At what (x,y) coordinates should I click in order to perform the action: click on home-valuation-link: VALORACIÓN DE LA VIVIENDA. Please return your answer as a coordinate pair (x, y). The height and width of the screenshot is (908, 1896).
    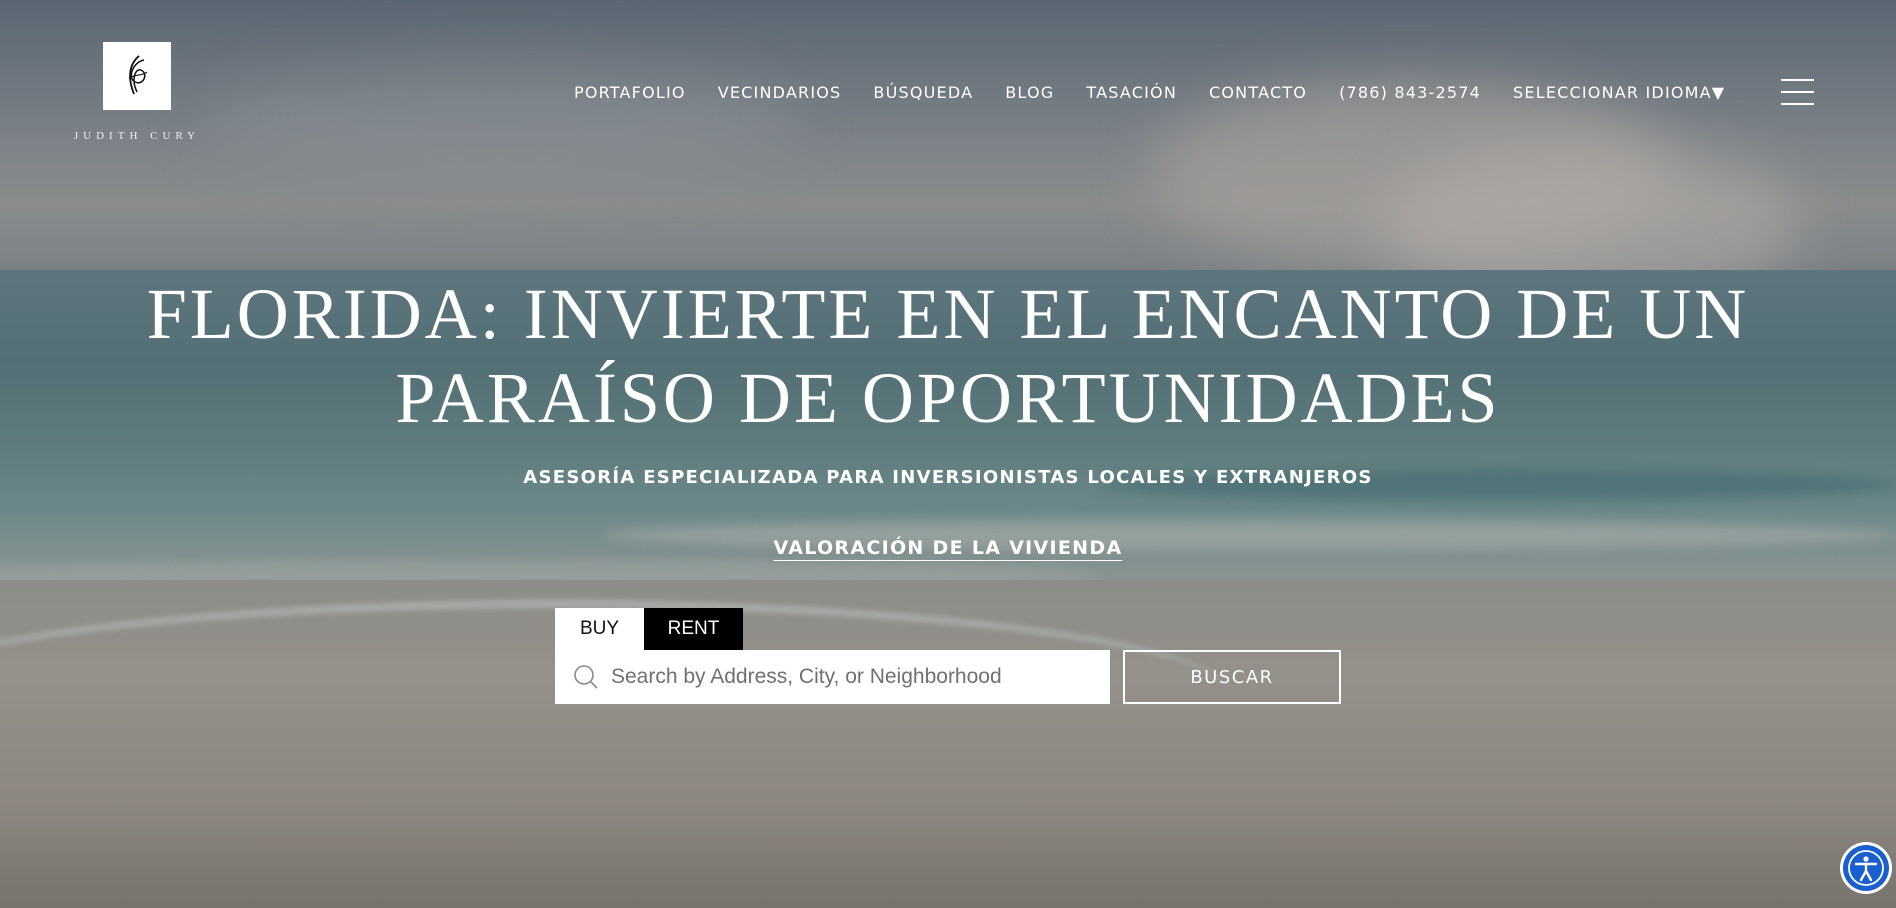
    Looking at the image, I should click on (948, 548).